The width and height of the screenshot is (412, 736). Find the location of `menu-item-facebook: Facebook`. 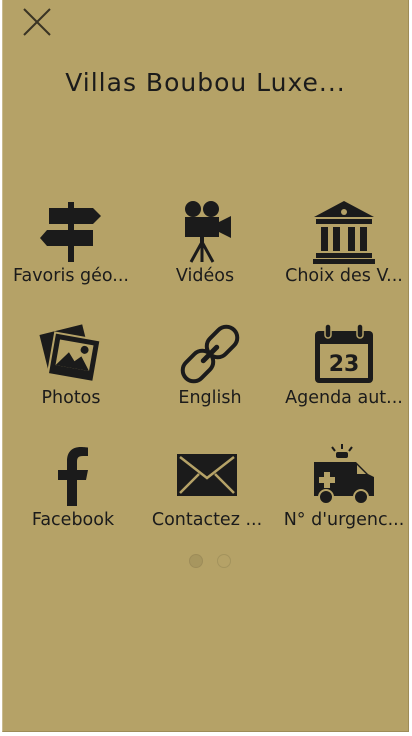

menu-item-facebook: Facebook is located at coordinates (73, 499).